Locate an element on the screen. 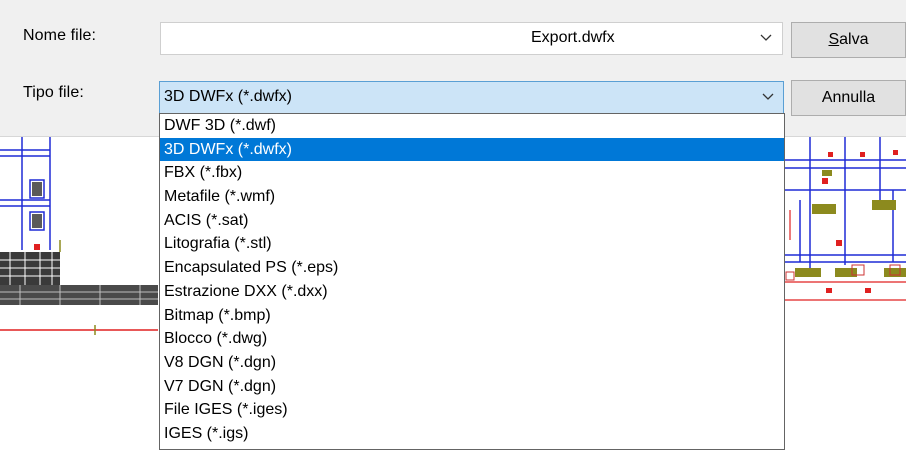  filetype-option: Bitmap (*.bmp) is located at coordinates (472, 316).